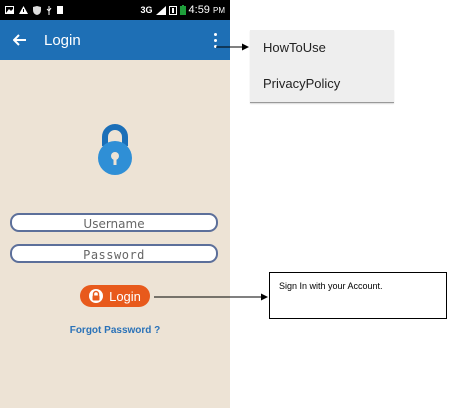  Describe the element at coordinates (9, 10) in the screenshot. I see `gallery-icon` at that location.